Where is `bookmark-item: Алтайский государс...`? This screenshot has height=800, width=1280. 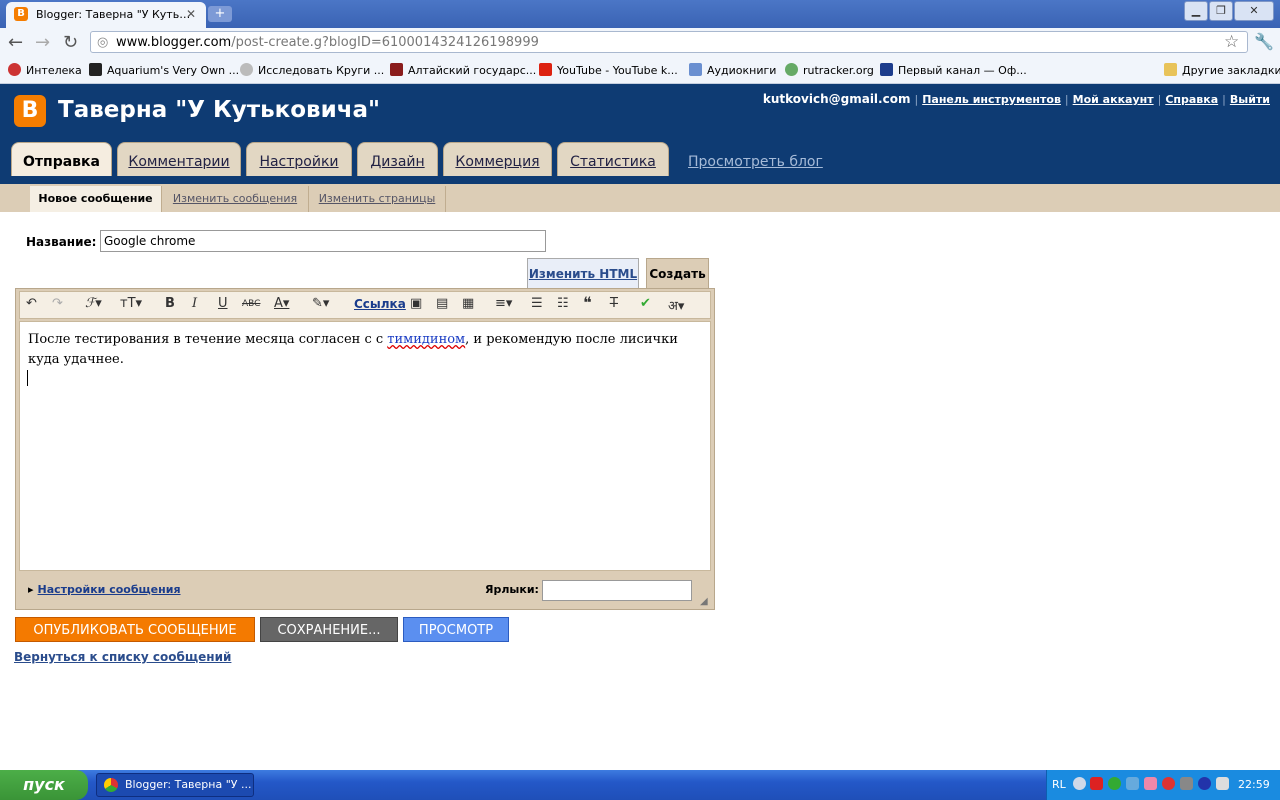 bookmark-item: Алтайский государс... is located at coordinates (463, 70).